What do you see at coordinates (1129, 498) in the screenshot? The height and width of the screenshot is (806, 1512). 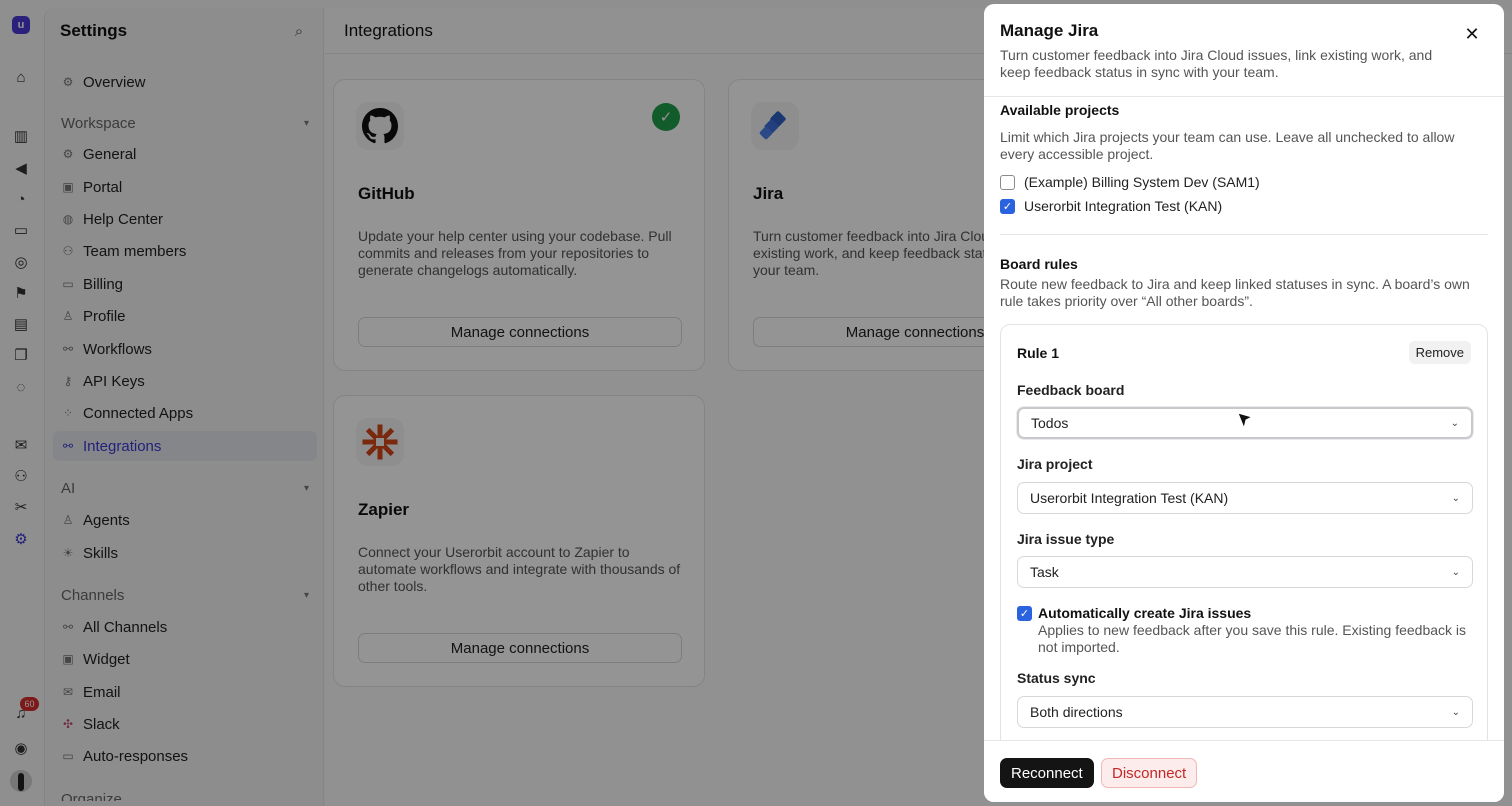 I see `select-value: Userorbit Integration Test (KAN)` at bounding box center [1129, 498].